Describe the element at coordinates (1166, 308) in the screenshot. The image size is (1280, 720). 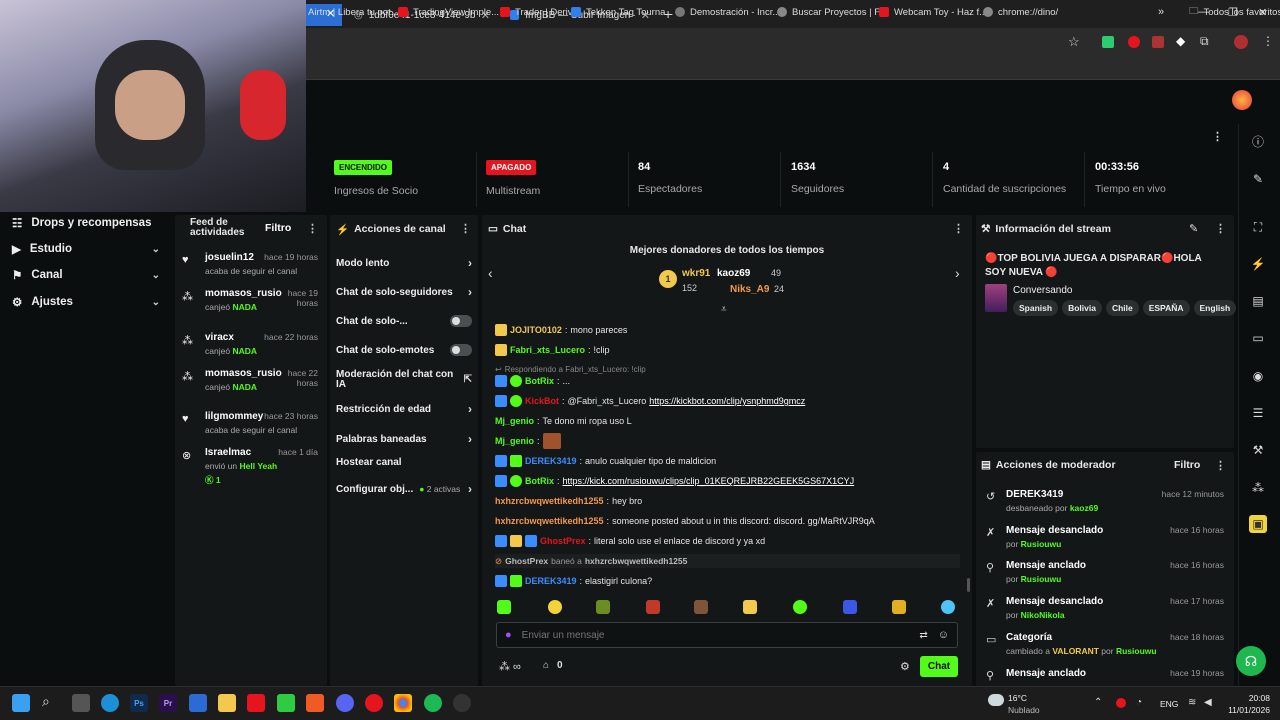
I see `tag: ESPAÑA` at that location.